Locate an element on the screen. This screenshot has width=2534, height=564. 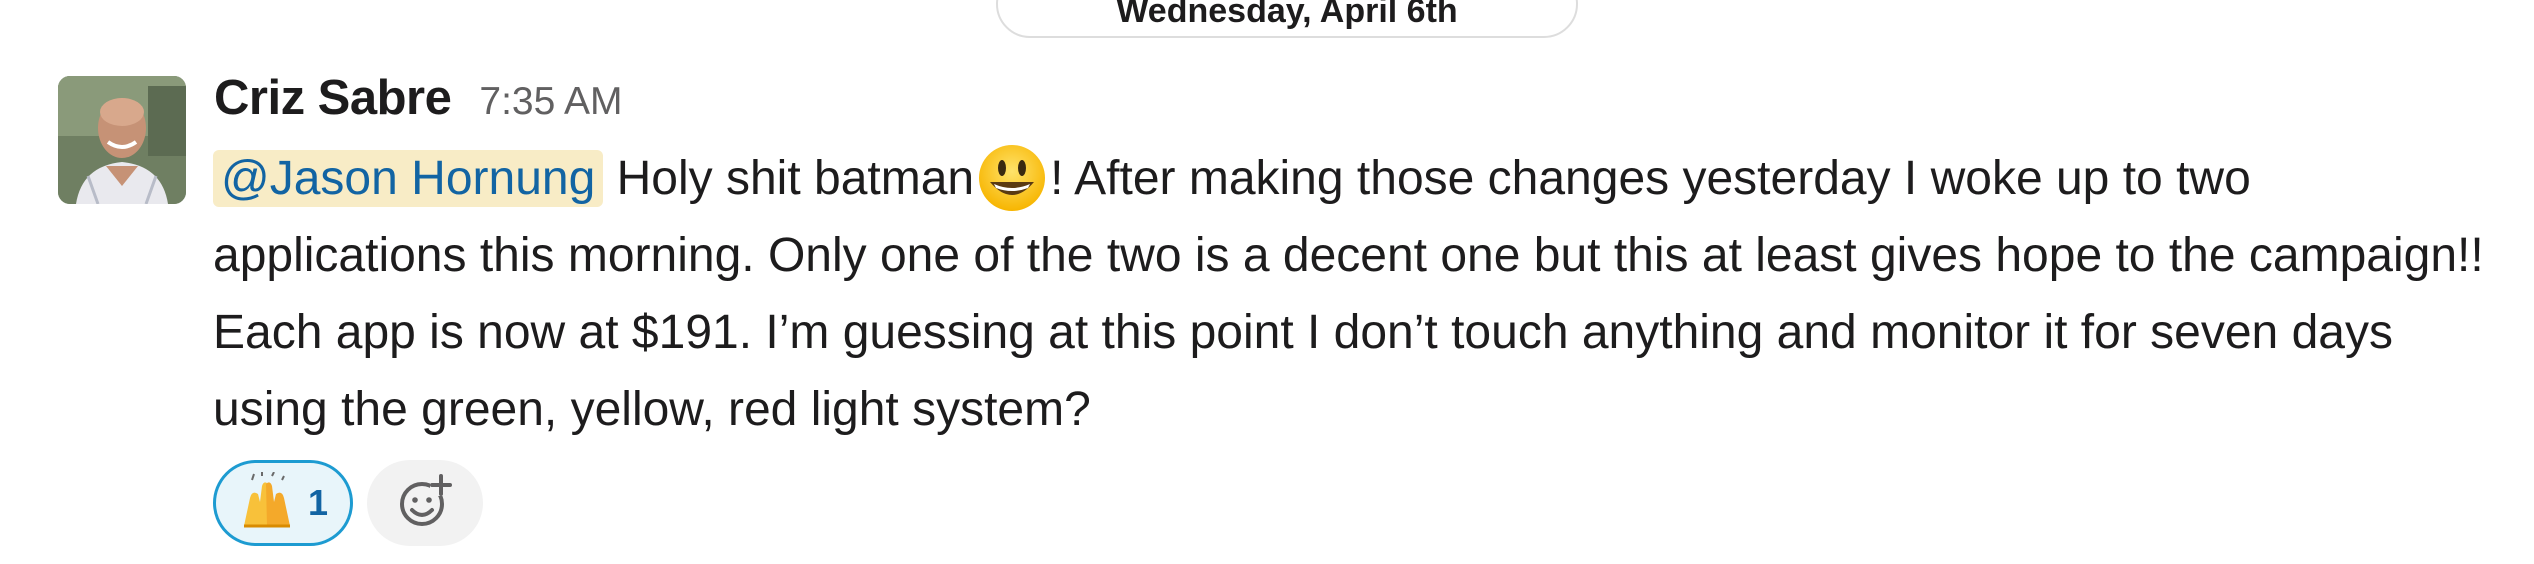
avatar is located at coordinates (122, 140).